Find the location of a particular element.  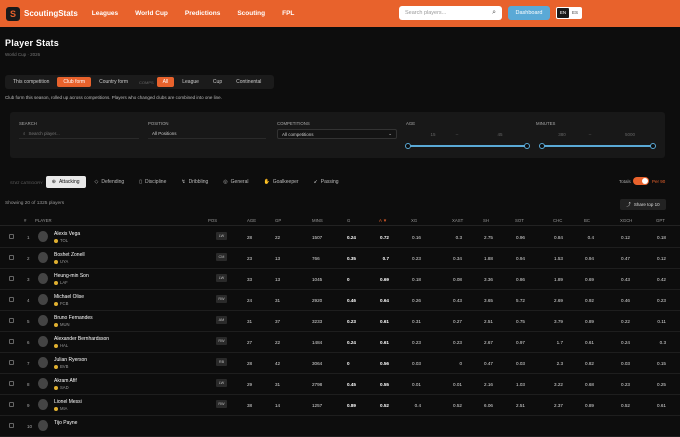

tab-this-competition: This competition is located at coordinates (31, 82).